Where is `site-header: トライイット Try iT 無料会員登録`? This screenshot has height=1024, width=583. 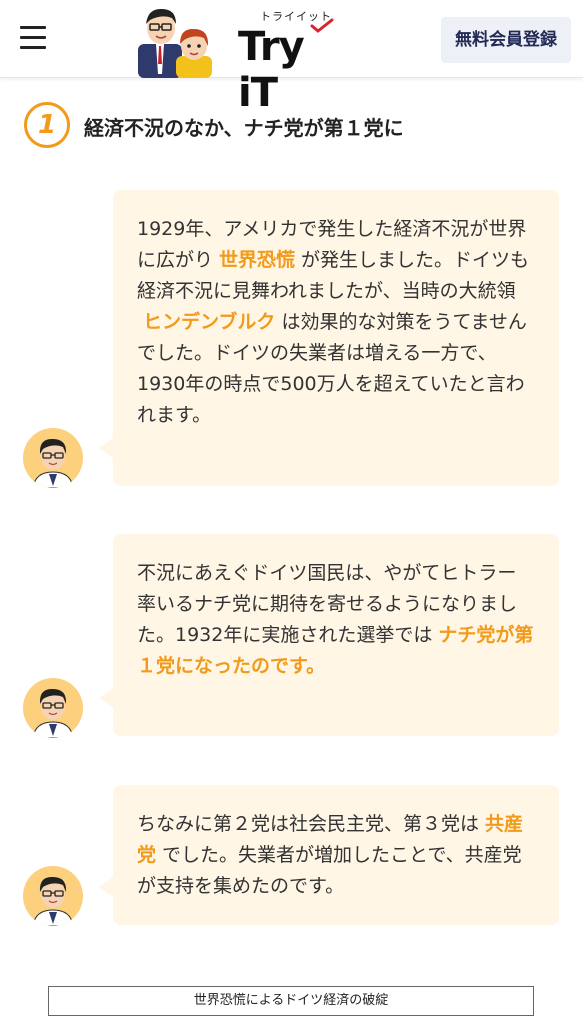
site-header: トライイット Try iT 無料会員登録 is located at coordinates (291, 58).